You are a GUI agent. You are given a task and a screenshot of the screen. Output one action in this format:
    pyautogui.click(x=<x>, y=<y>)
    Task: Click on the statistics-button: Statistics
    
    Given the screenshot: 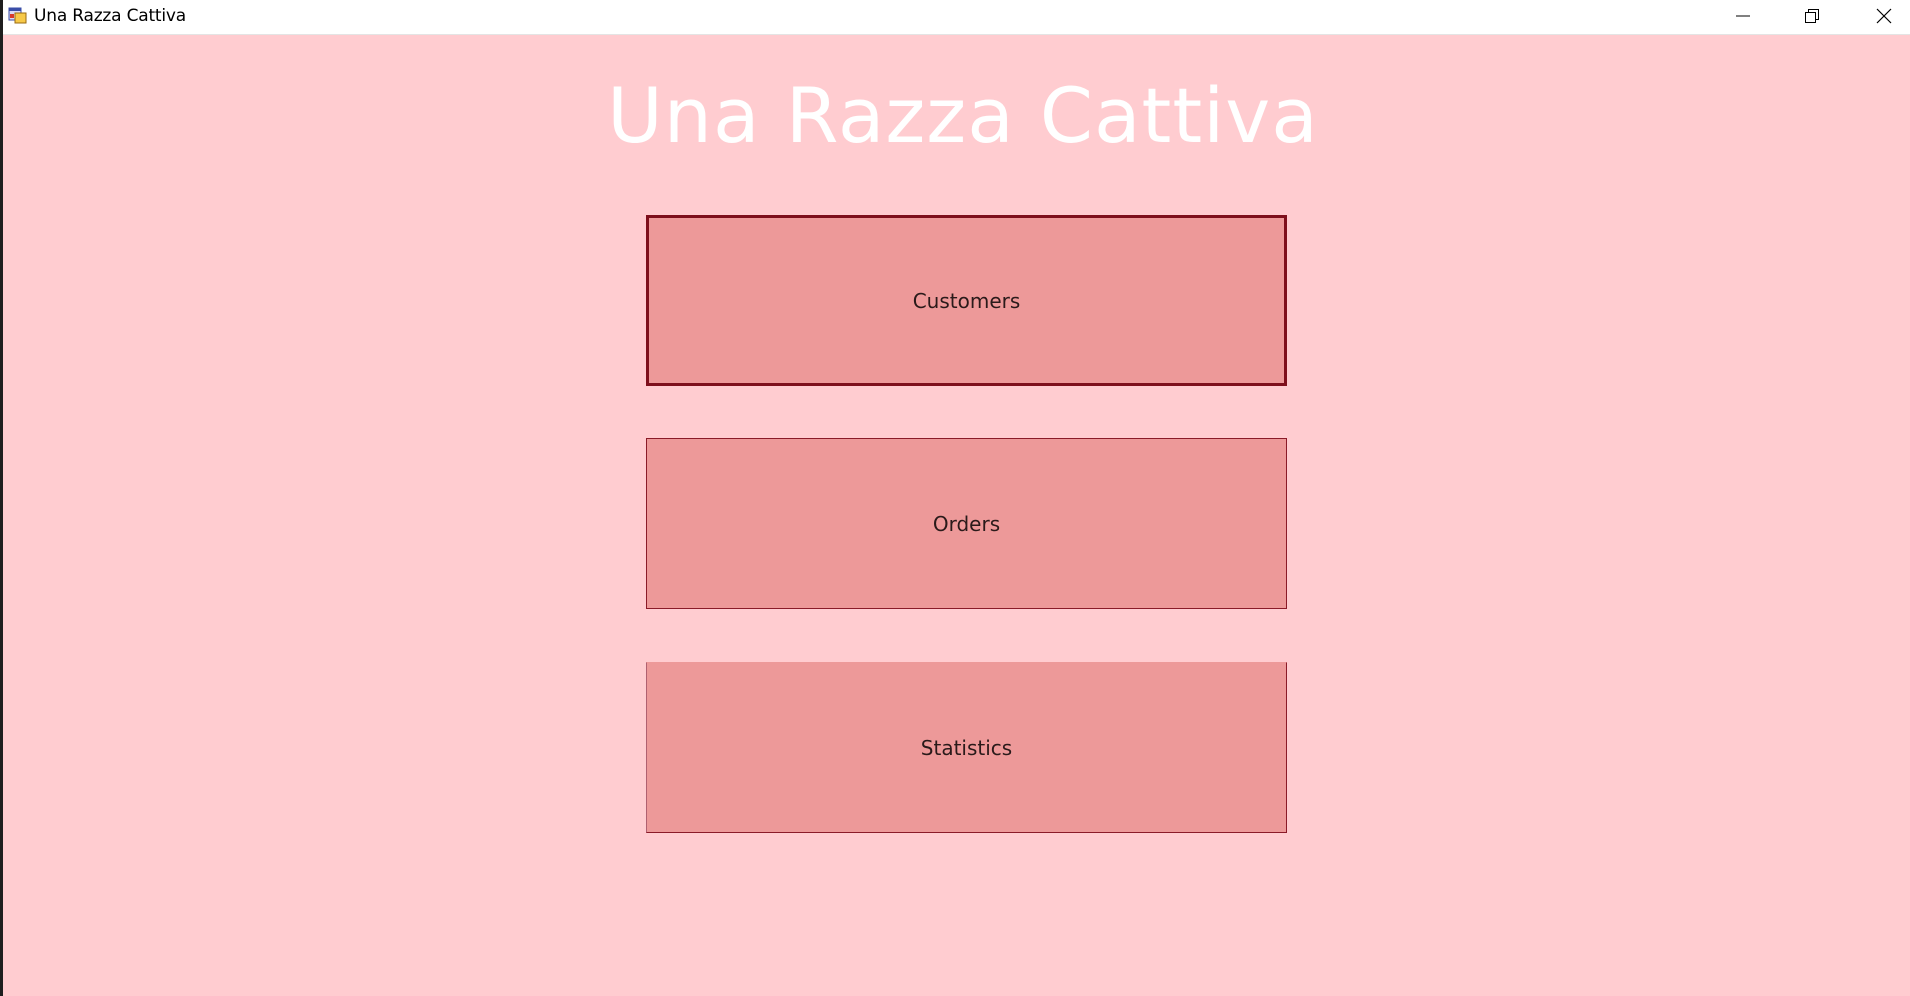 What is the action you would take?
    pyautogui.click(x=966, y=747)
    